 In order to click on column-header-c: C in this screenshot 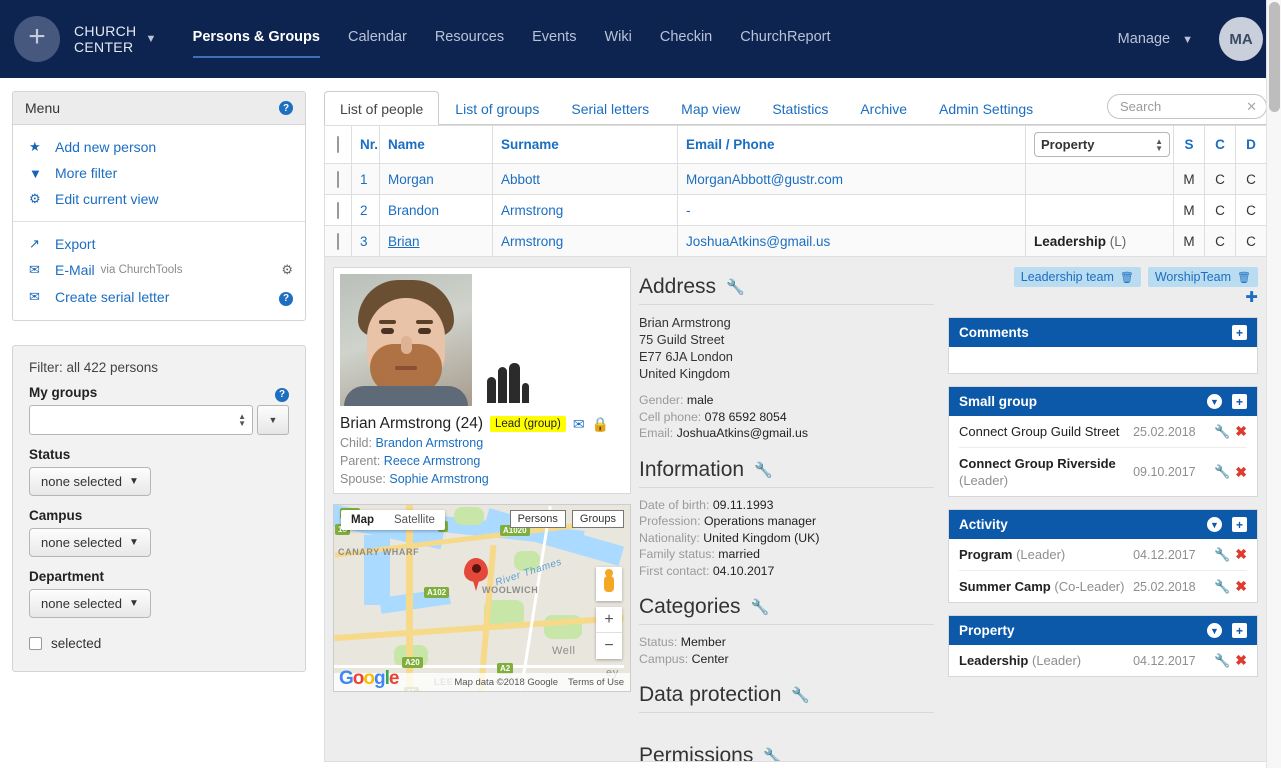, I will do `click(1220, 144)`.